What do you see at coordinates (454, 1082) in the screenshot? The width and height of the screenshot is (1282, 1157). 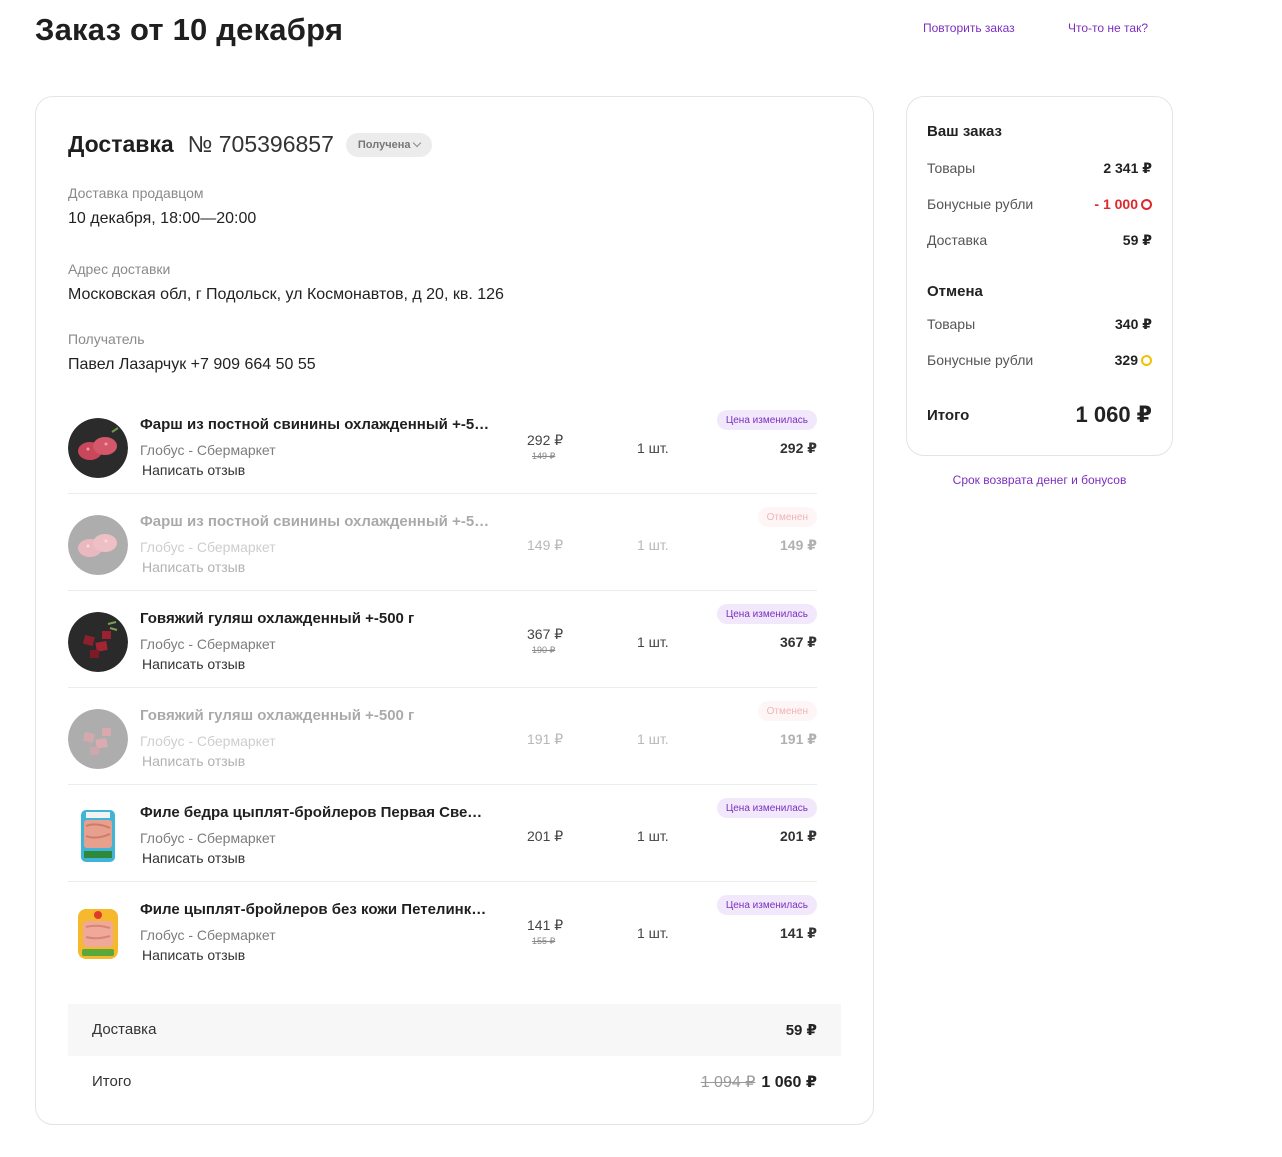 I see `summary-total-row: Итого 1 094 ₽ 1 060 ₽` at bounding box center [454, 1082].